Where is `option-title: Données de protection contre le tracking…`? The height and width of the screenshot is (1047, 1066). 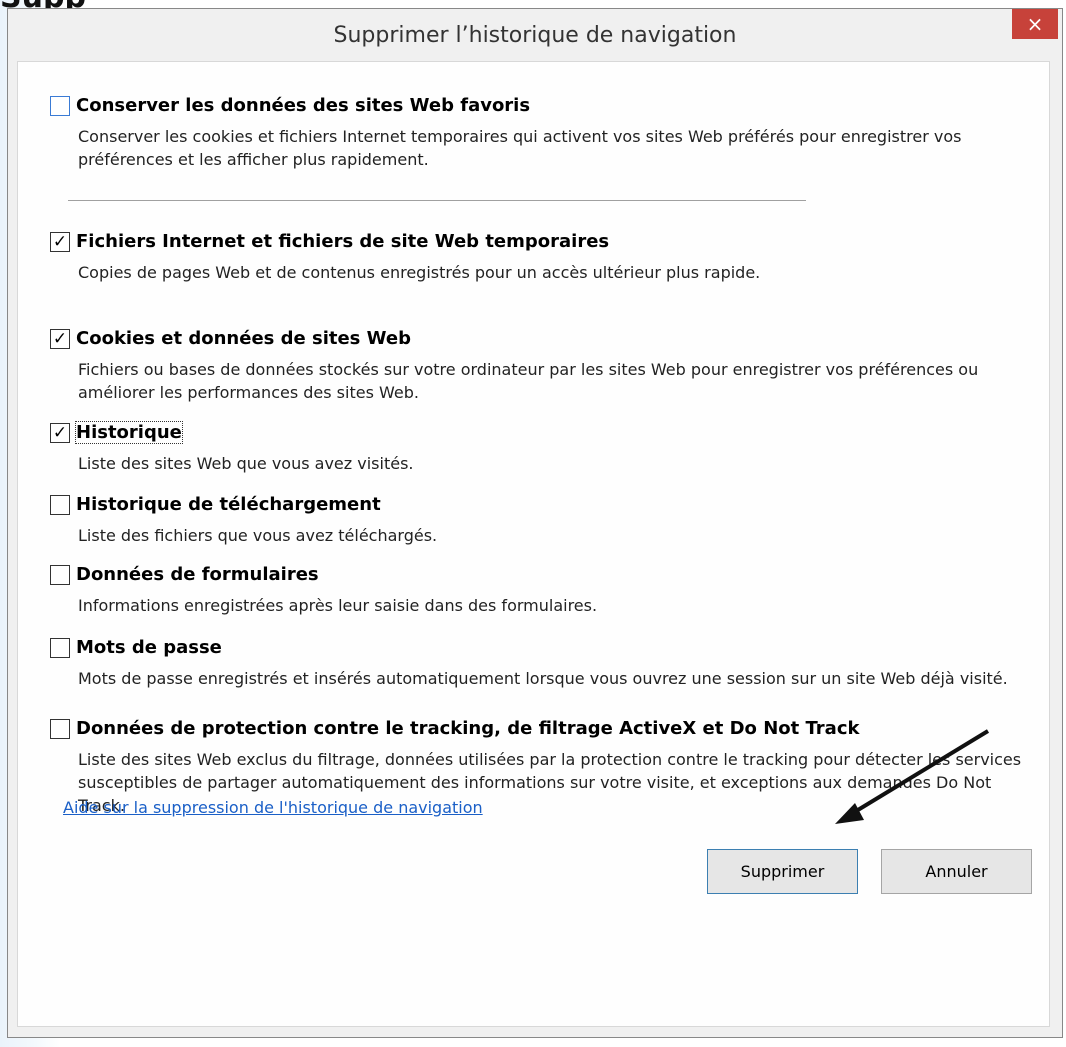 option-title: Données de protection contre le tracking… is located at coordinates (467, 728).